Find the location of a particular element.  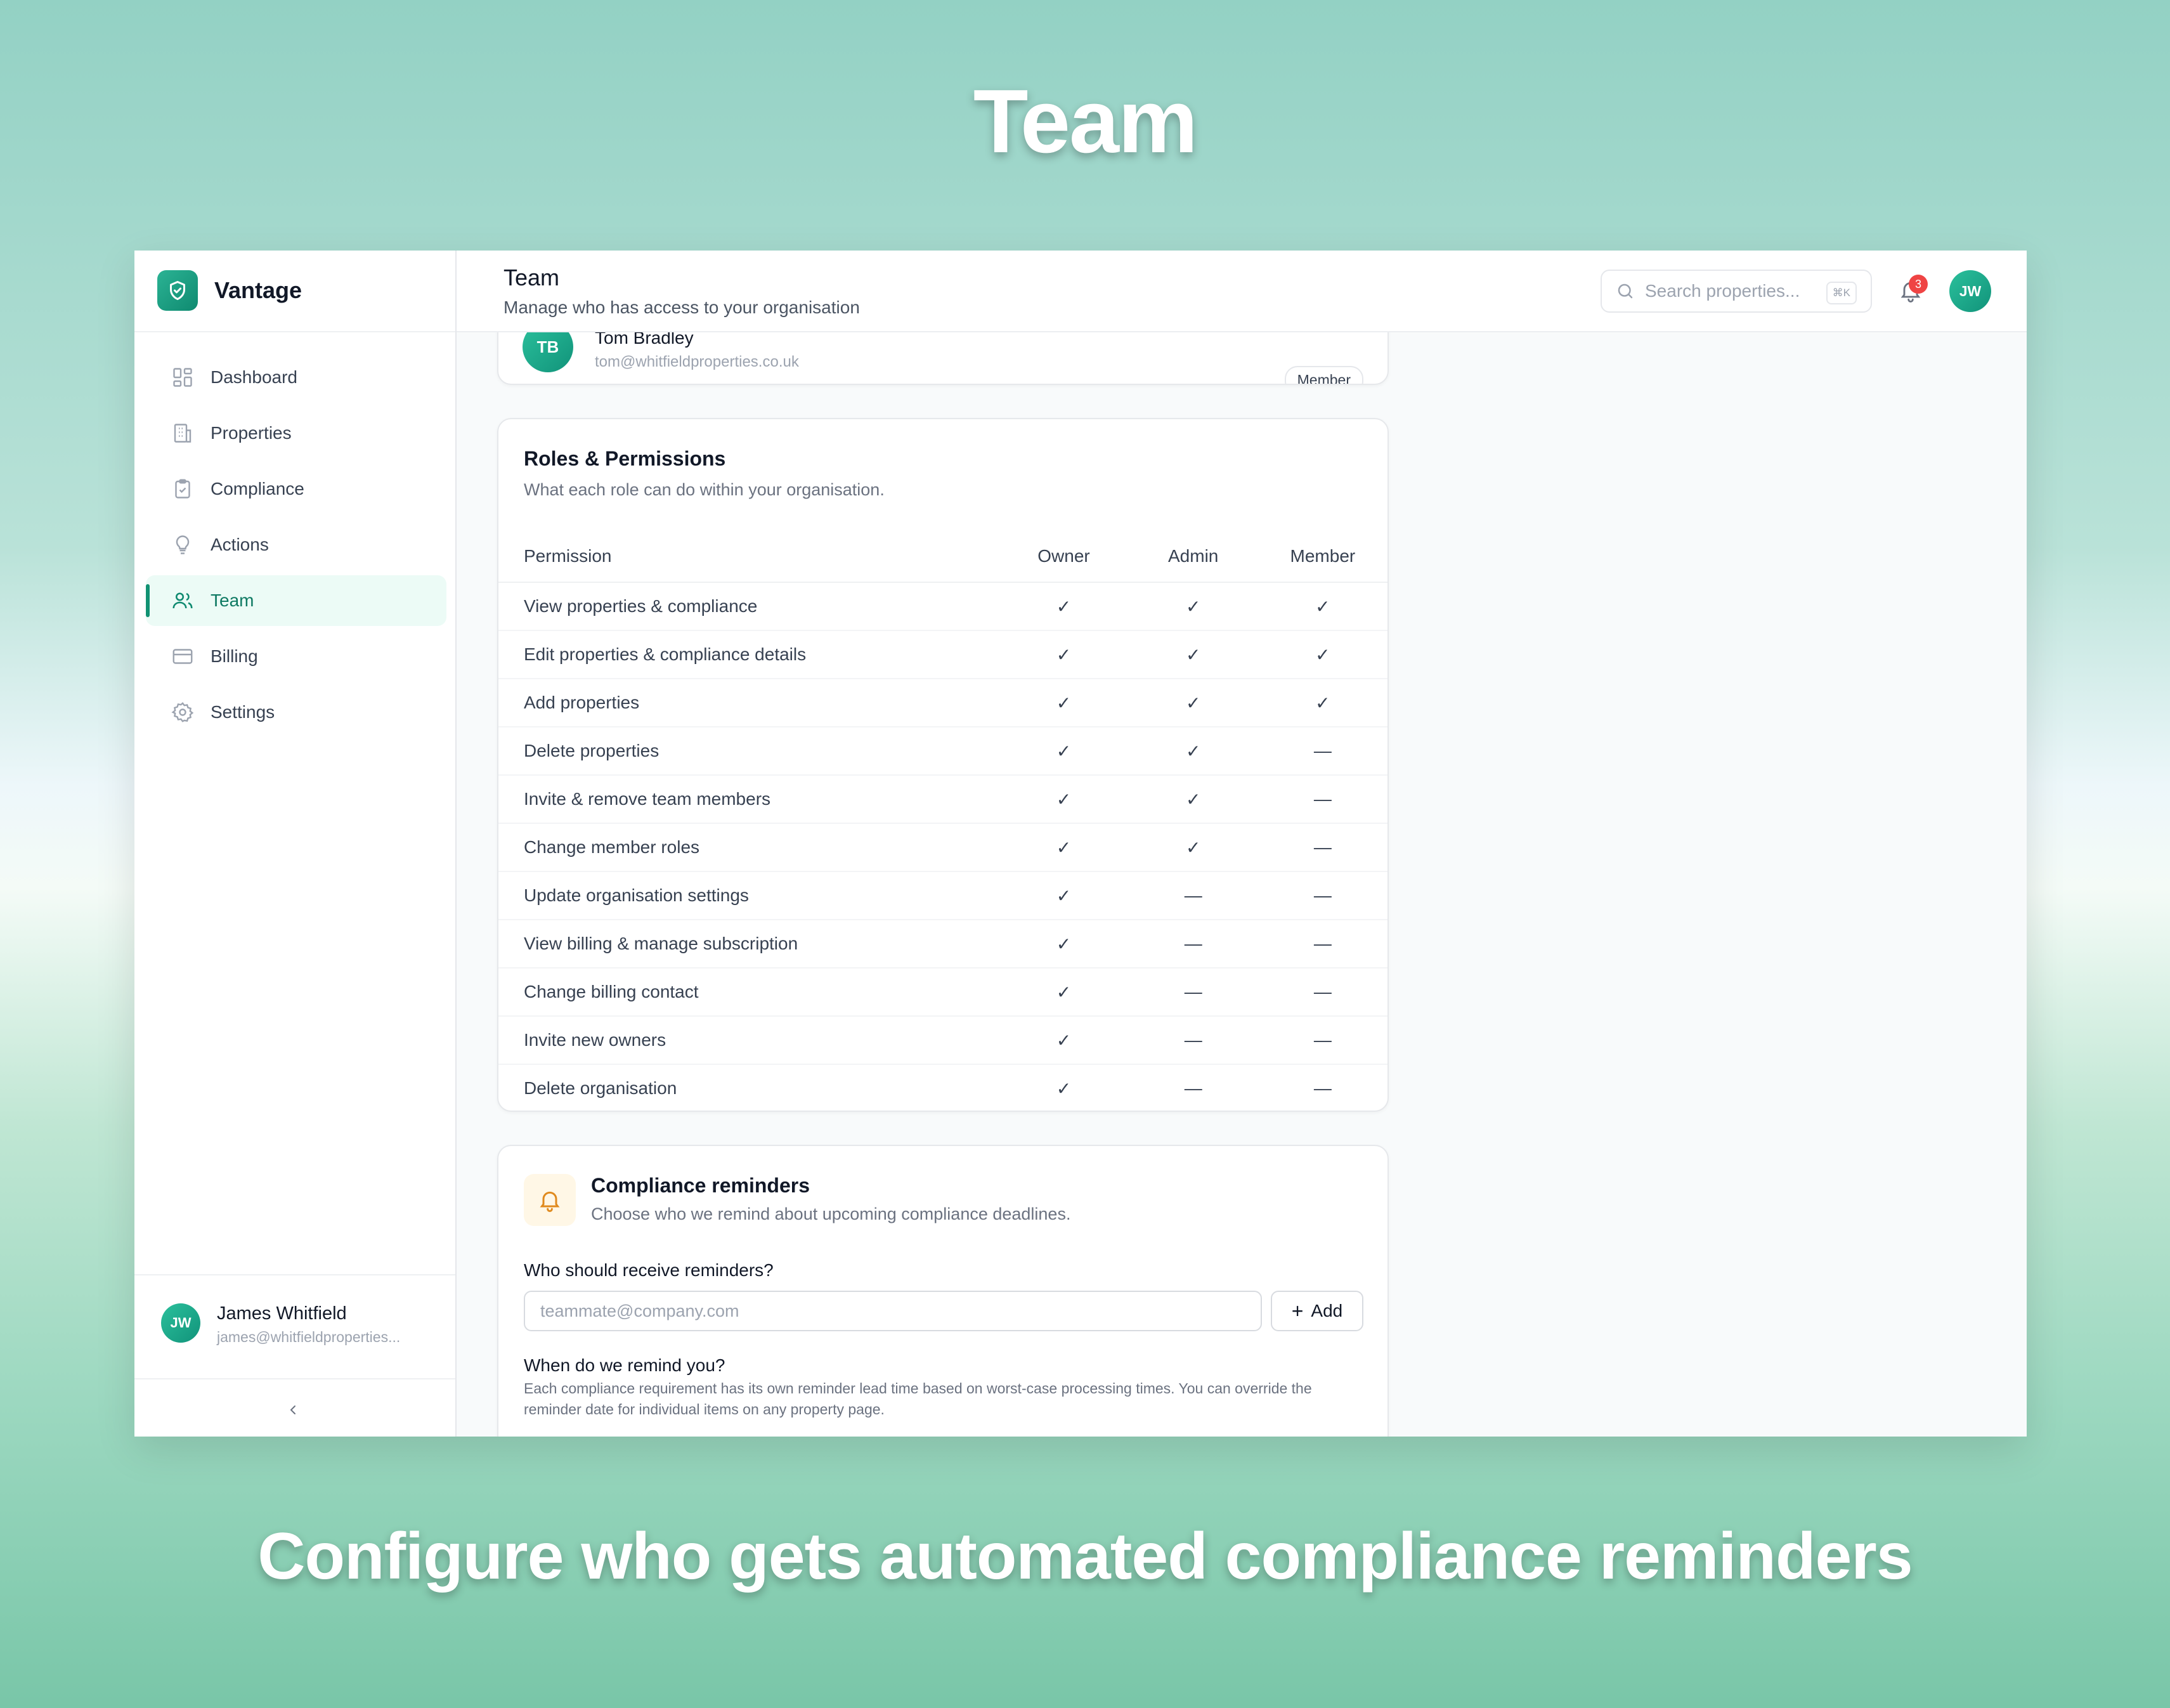

card-title: Compliance reminders is located at coordinates (701, 1185).